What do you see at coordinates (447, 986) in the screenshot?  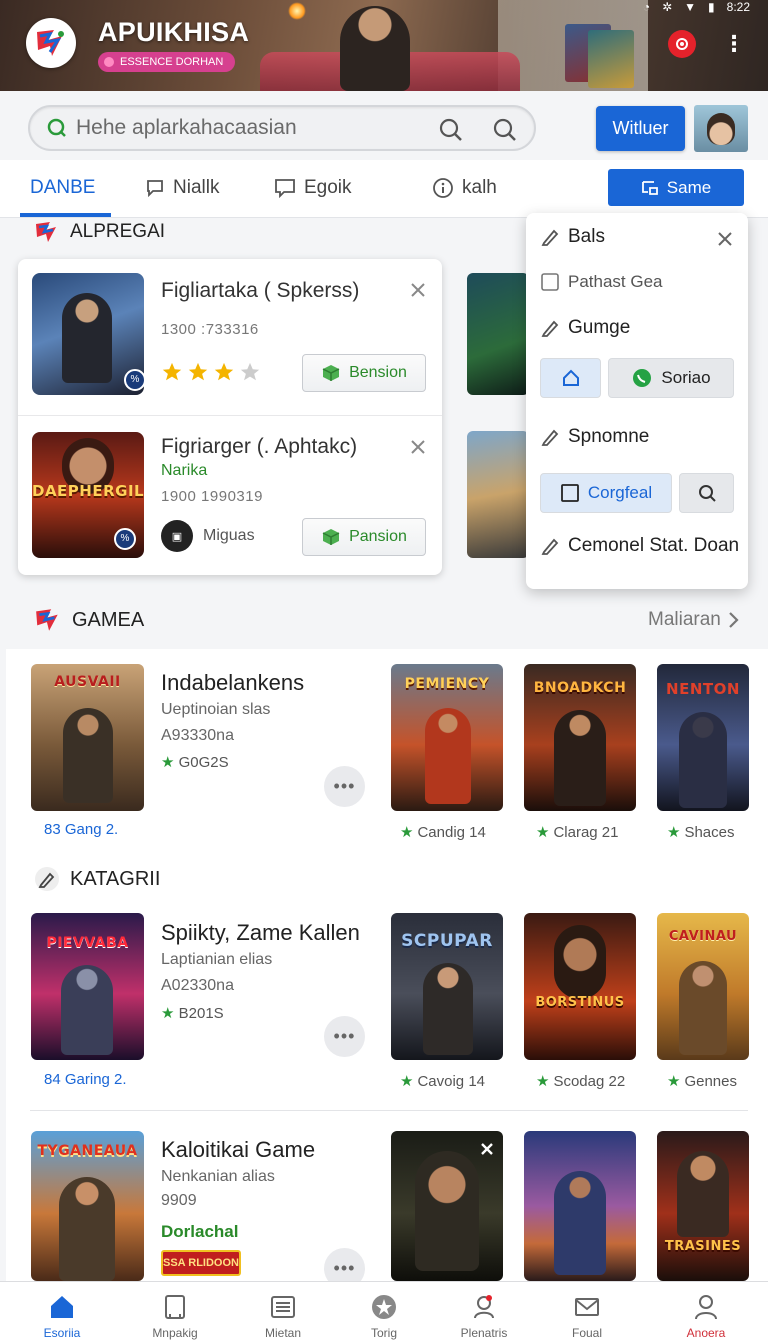 I see `game-tile: SCPUPAR` at bounding box center [447, 986].